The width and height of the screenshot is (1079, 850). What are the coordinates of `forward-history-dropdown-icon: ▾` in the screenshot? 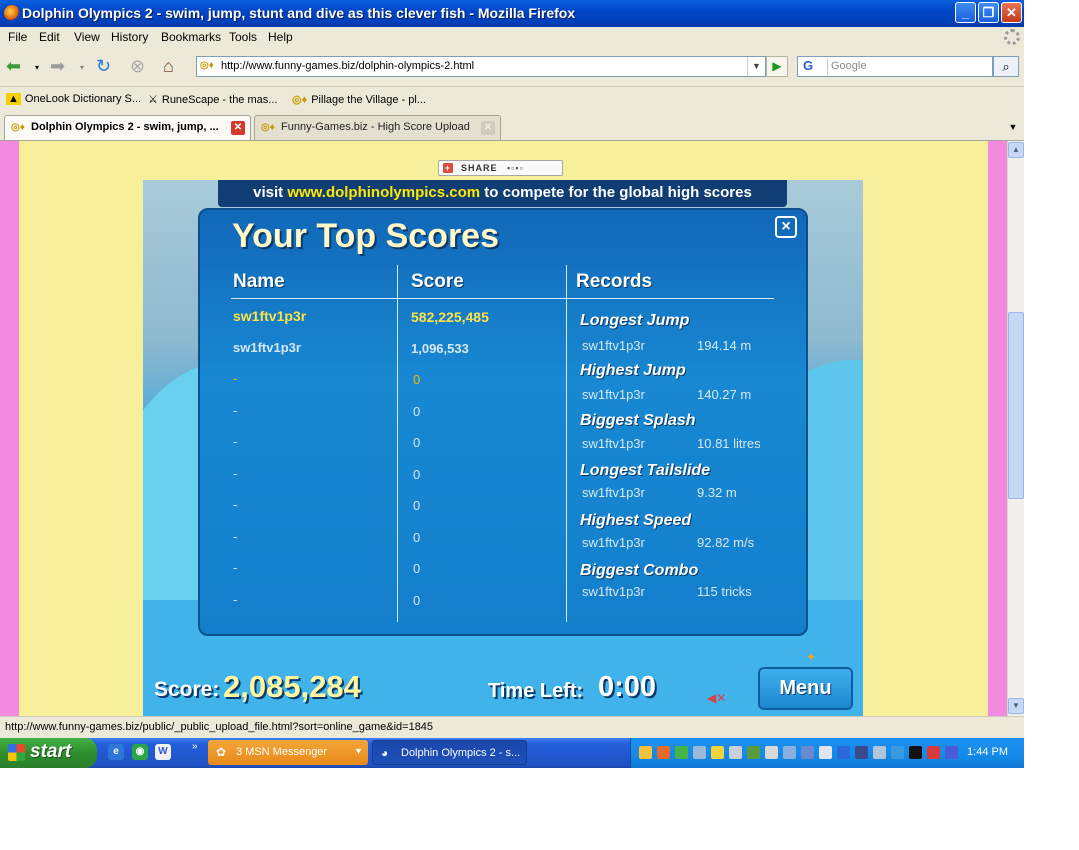 It's located at (82, 67).